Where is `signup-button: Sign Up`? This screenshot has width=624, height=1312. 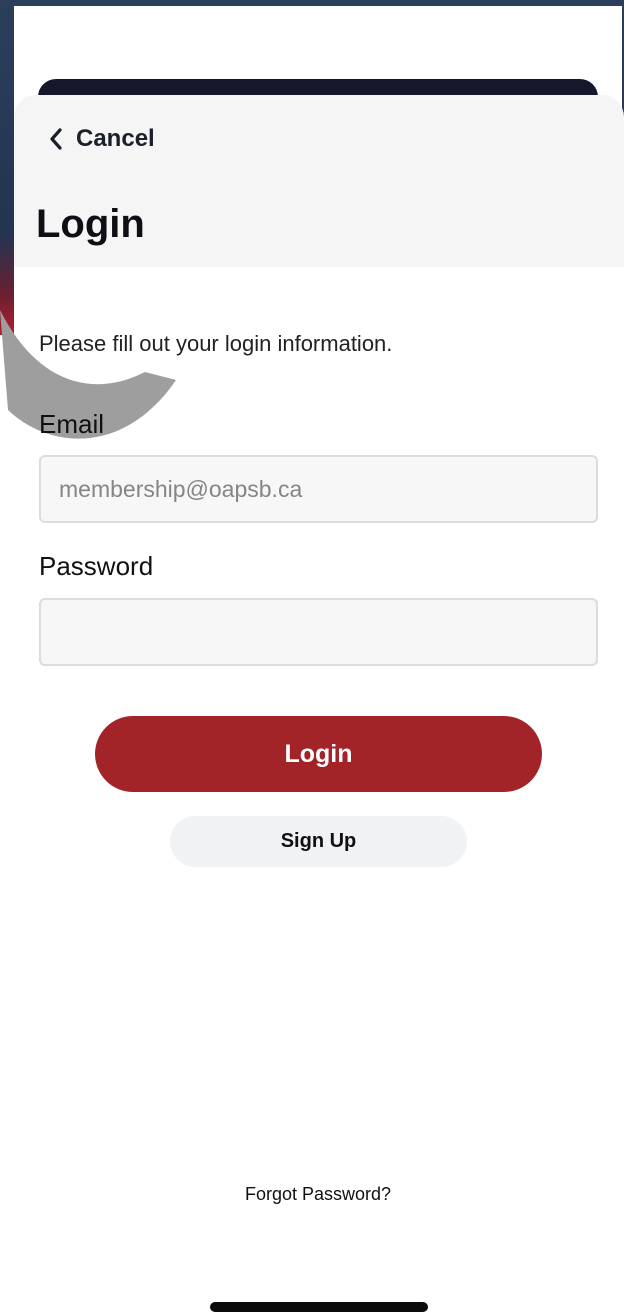
signup-button: Sign Up is located at coordinates (318, 841).